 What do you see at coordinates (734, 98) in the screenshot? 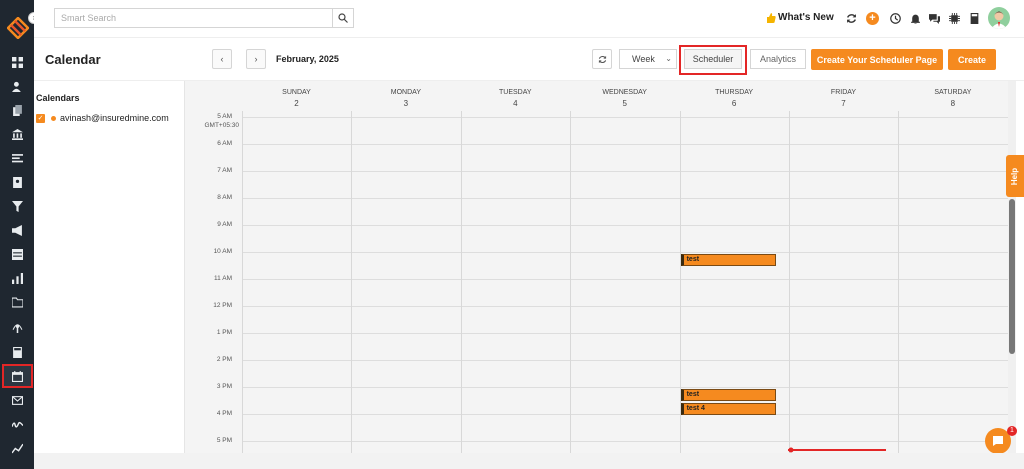
I see `day-header-thursday: THURSDAY 6` at bounding box center [734, 98].